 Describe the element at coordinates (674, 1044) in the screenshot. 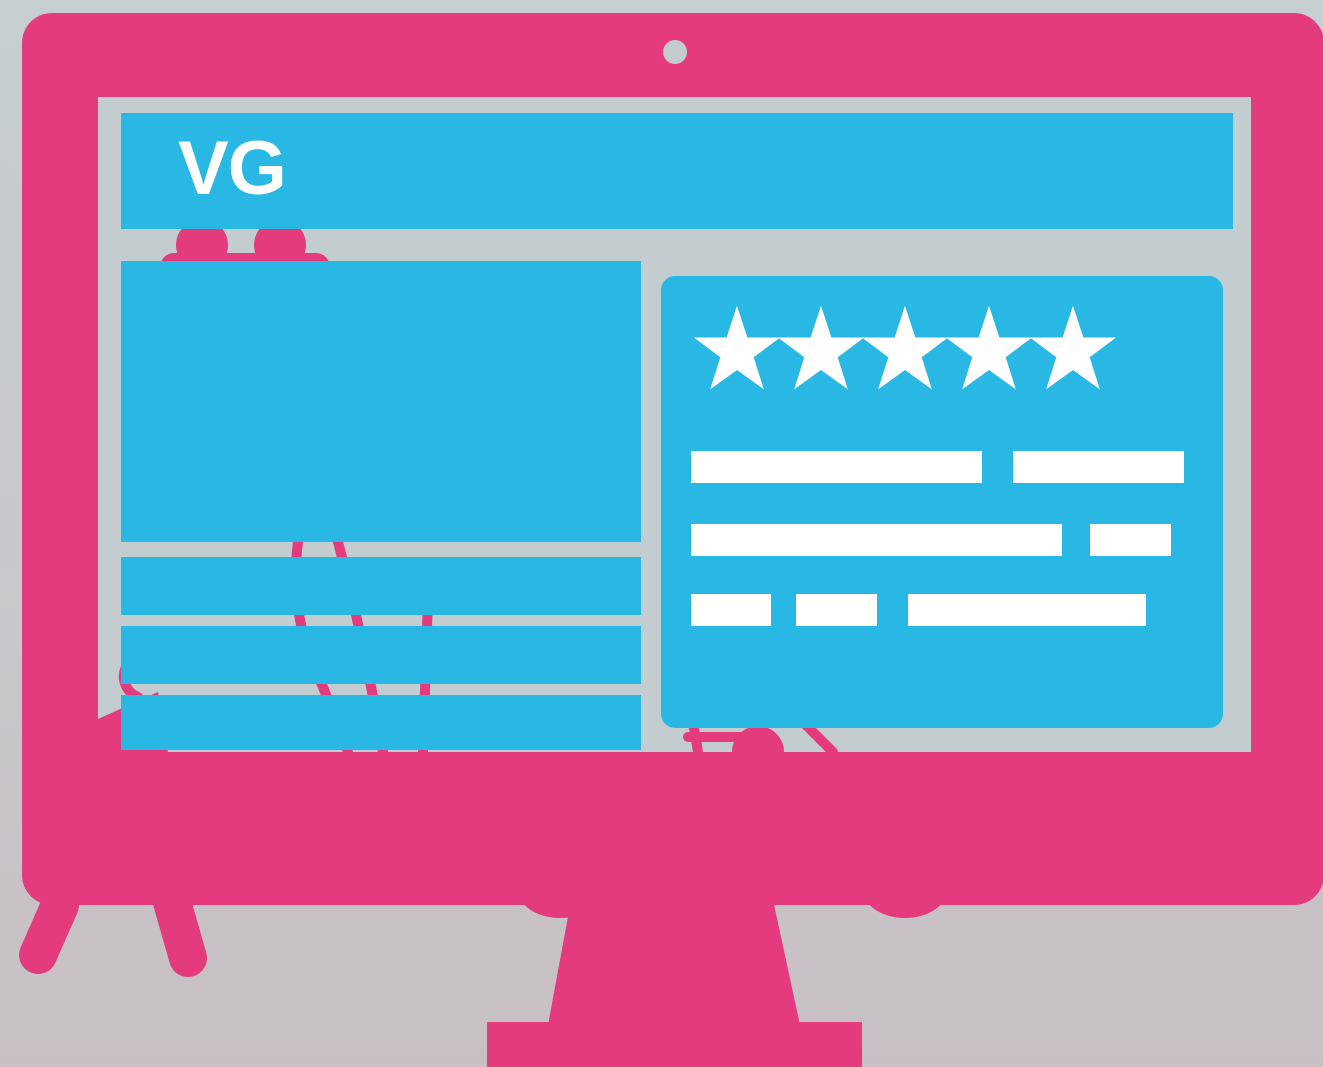

I see `monitor-base-shape` at that location.